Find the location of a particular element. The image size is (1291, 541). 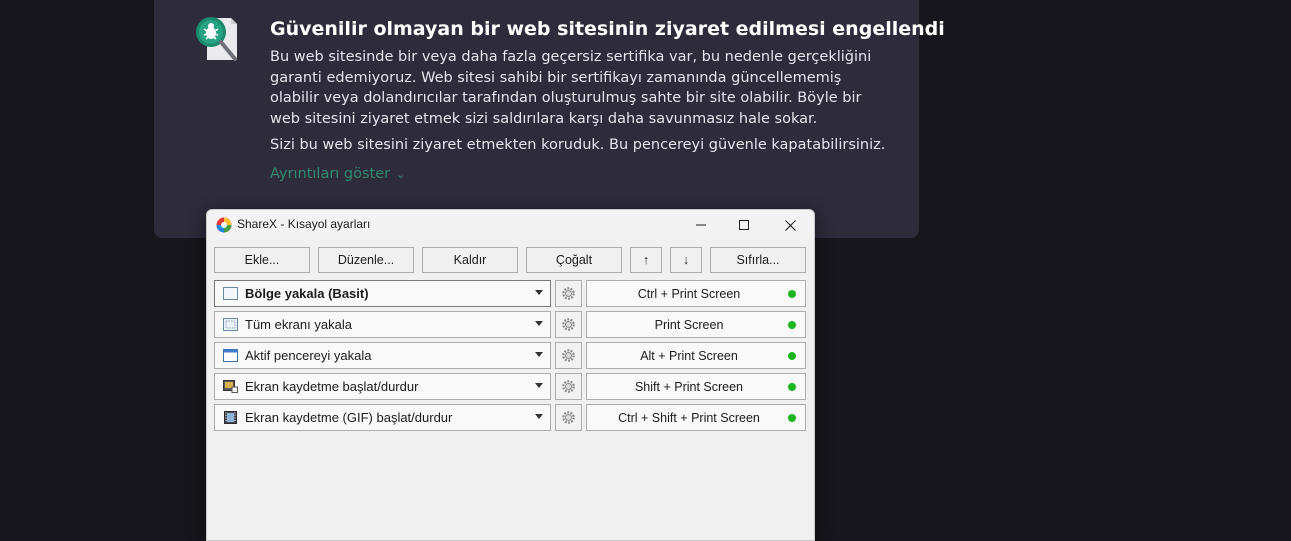

hotkey-input: Alt + Print Screen is located at coordinates (696, 355).